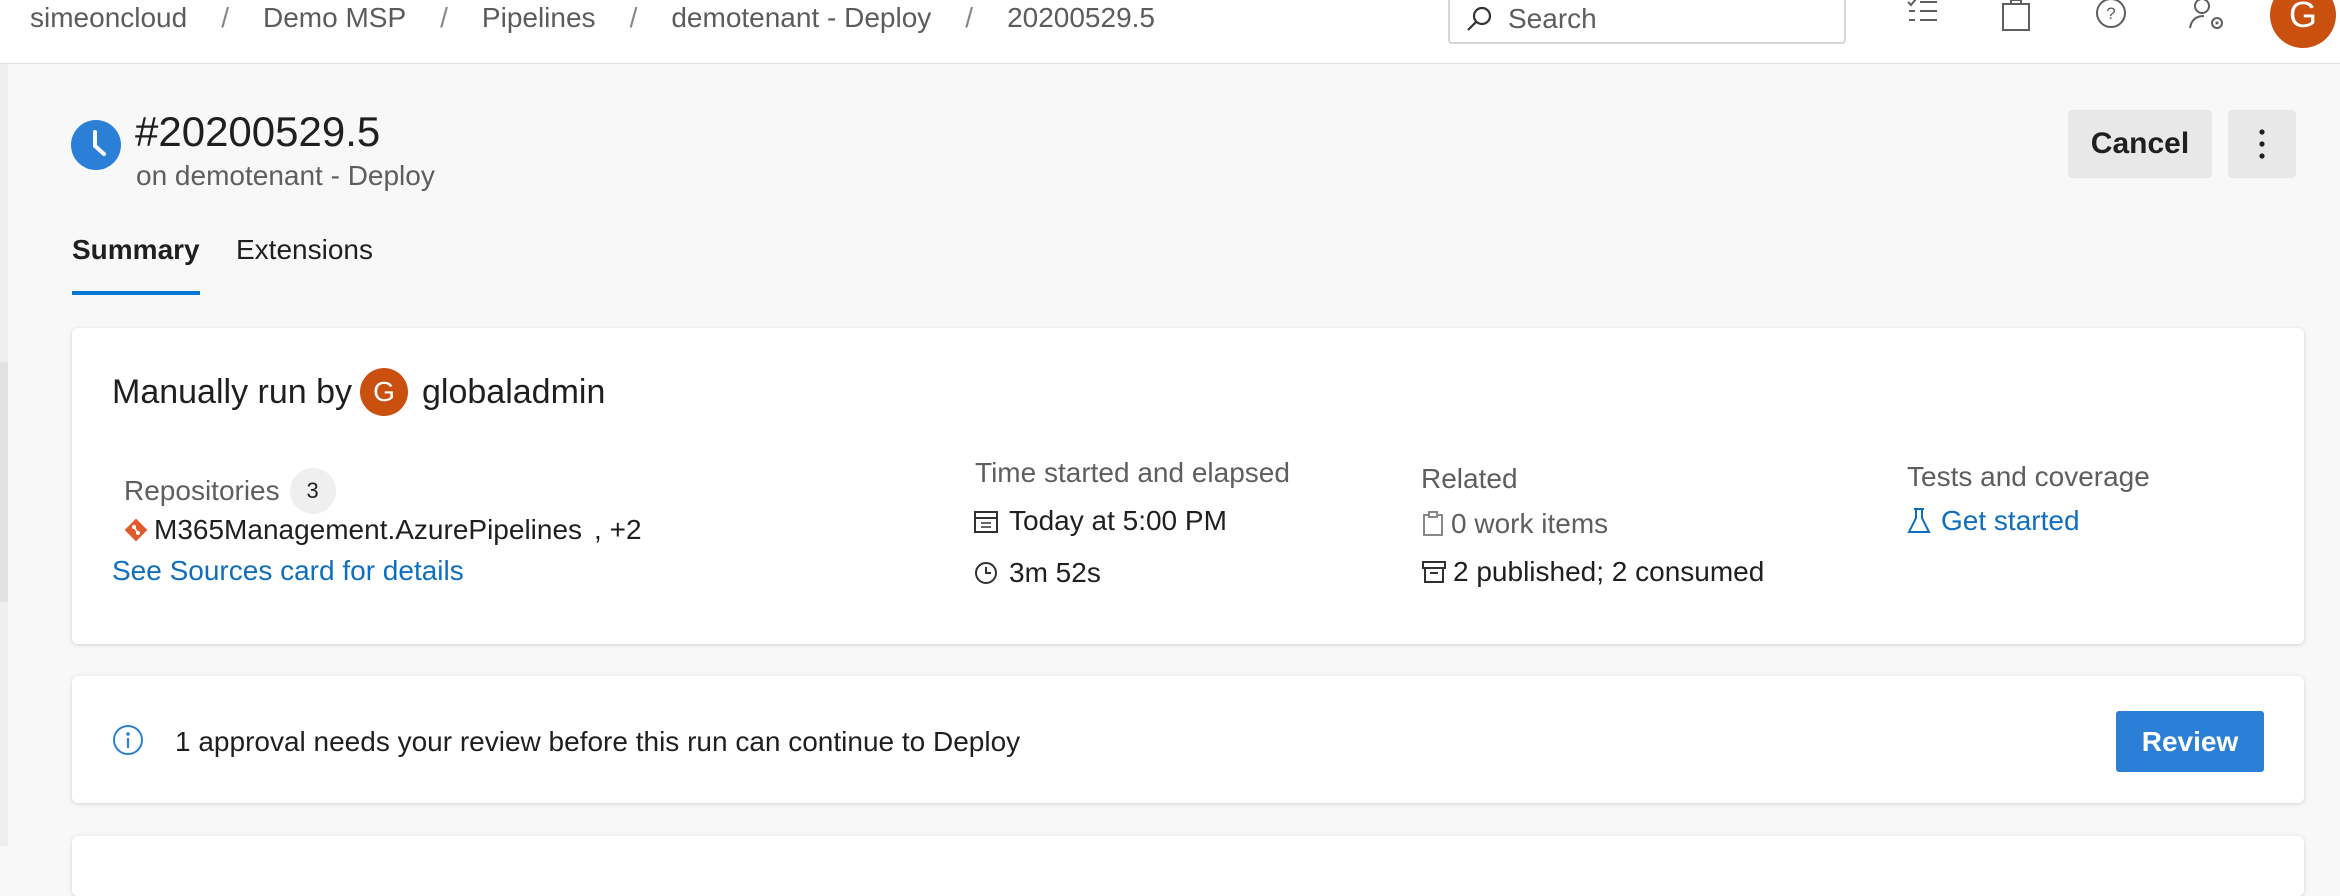  I want to click on page-subtitle: on demotenant - Deploy, so click(285, 175).